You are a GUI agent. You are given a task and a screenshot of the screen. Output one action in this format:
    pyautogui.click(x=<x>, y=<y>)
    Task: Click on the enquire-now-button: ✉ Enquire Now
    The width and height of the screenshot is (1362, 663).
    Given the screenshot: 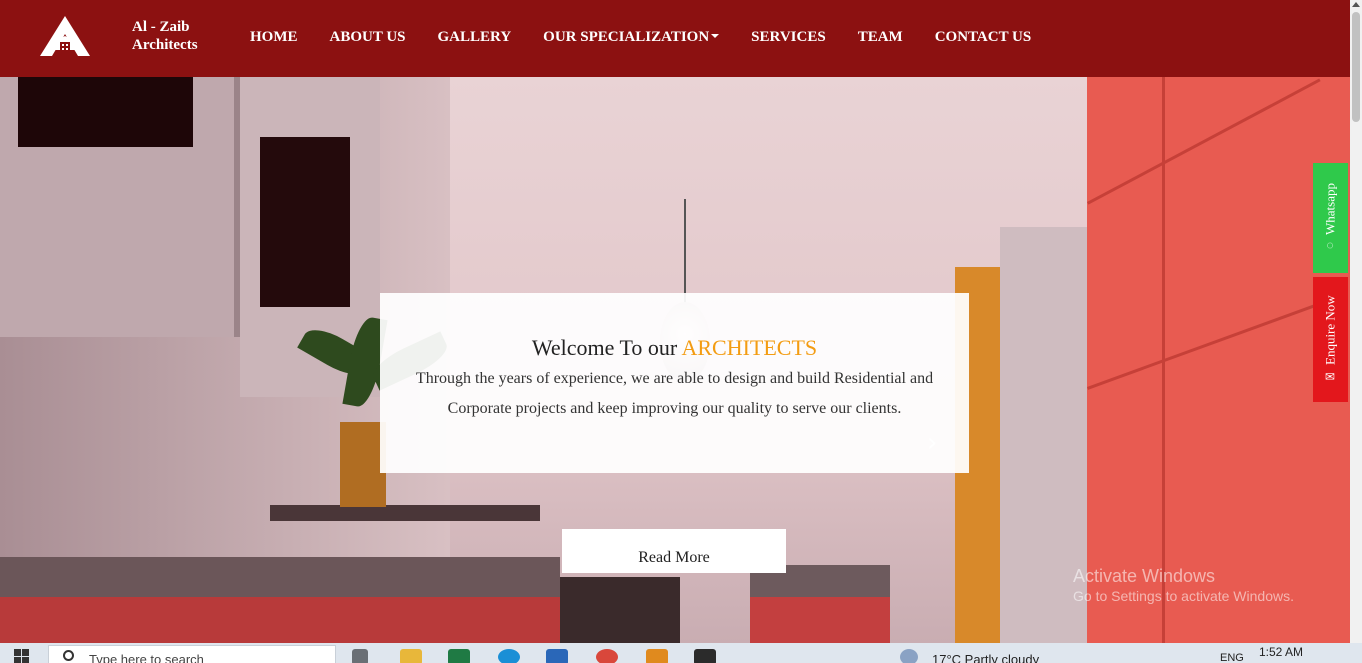 What is the action you would take?
    pyautogui.click(x=1330, y=339)
    